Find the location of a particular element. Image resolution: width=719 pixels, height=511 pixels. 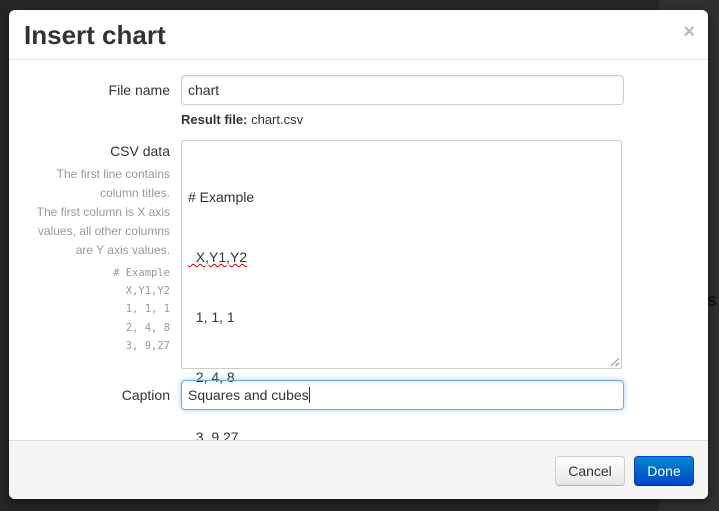

file-name-input: chart is located at coordinates (402, 90).